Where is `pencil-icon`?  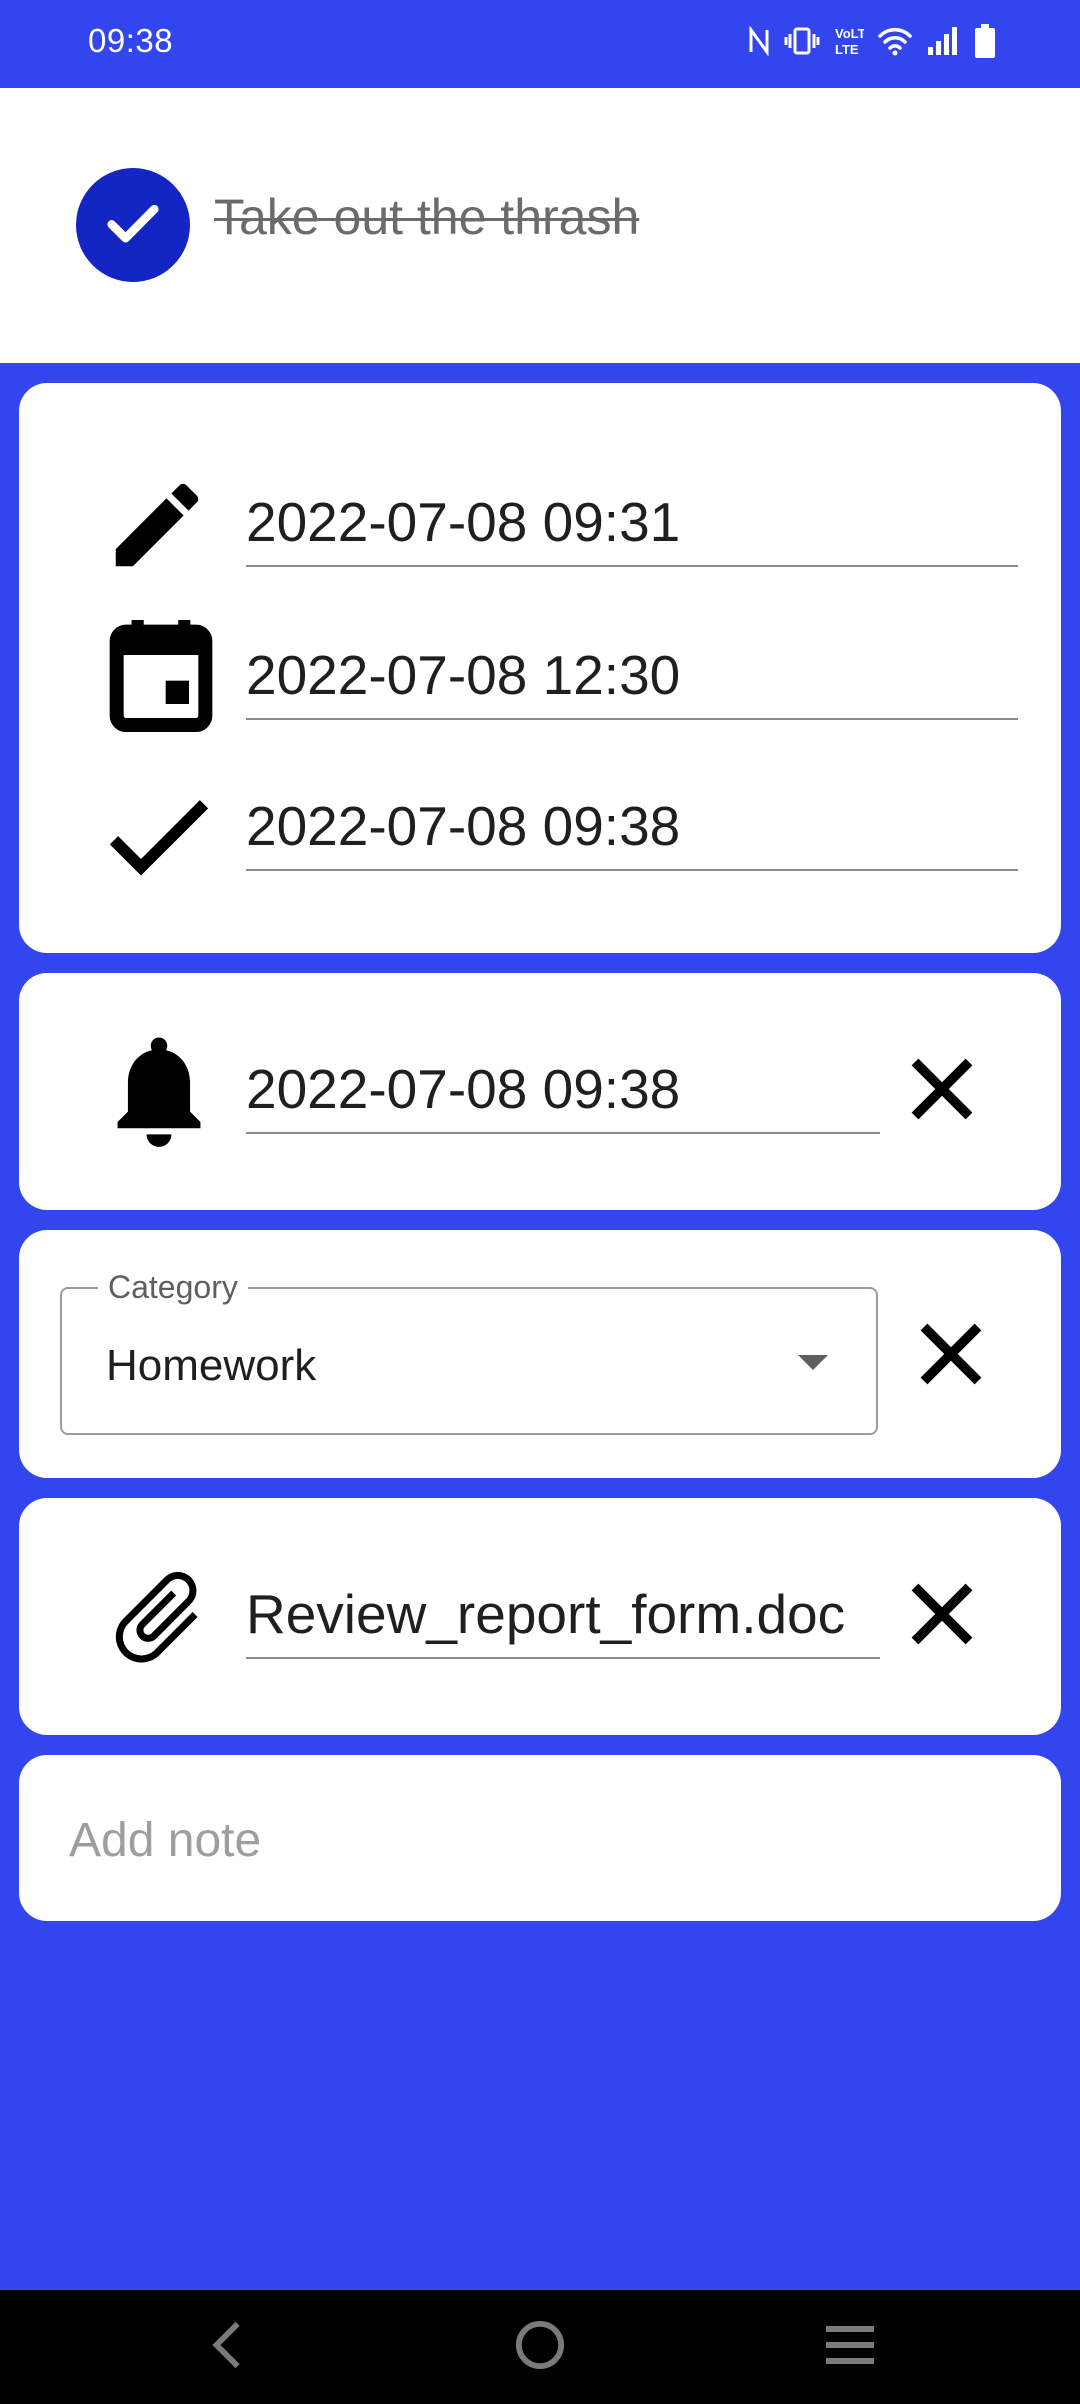
pencil-icon is located at coordinates (157, 525).